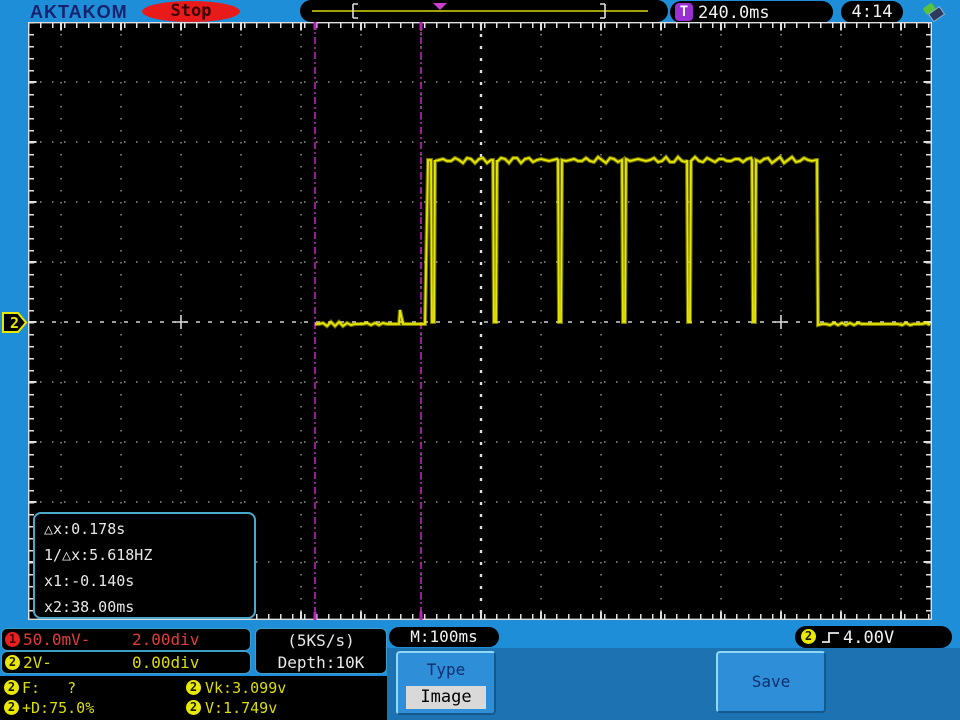 Image resolution: width=960 pixels, height=720 pixels. I want to click on record-position-bar, so click(484, 11).